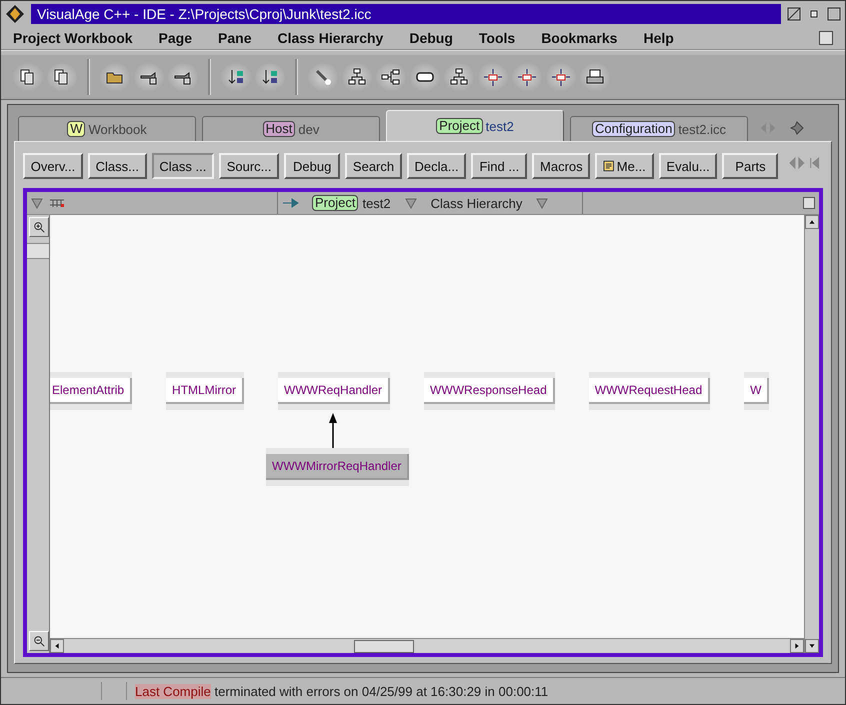 Image resolution: width=846 pixels, height=705 pixels. I want to click on horizontal-scrollbar, so click(427, 645).